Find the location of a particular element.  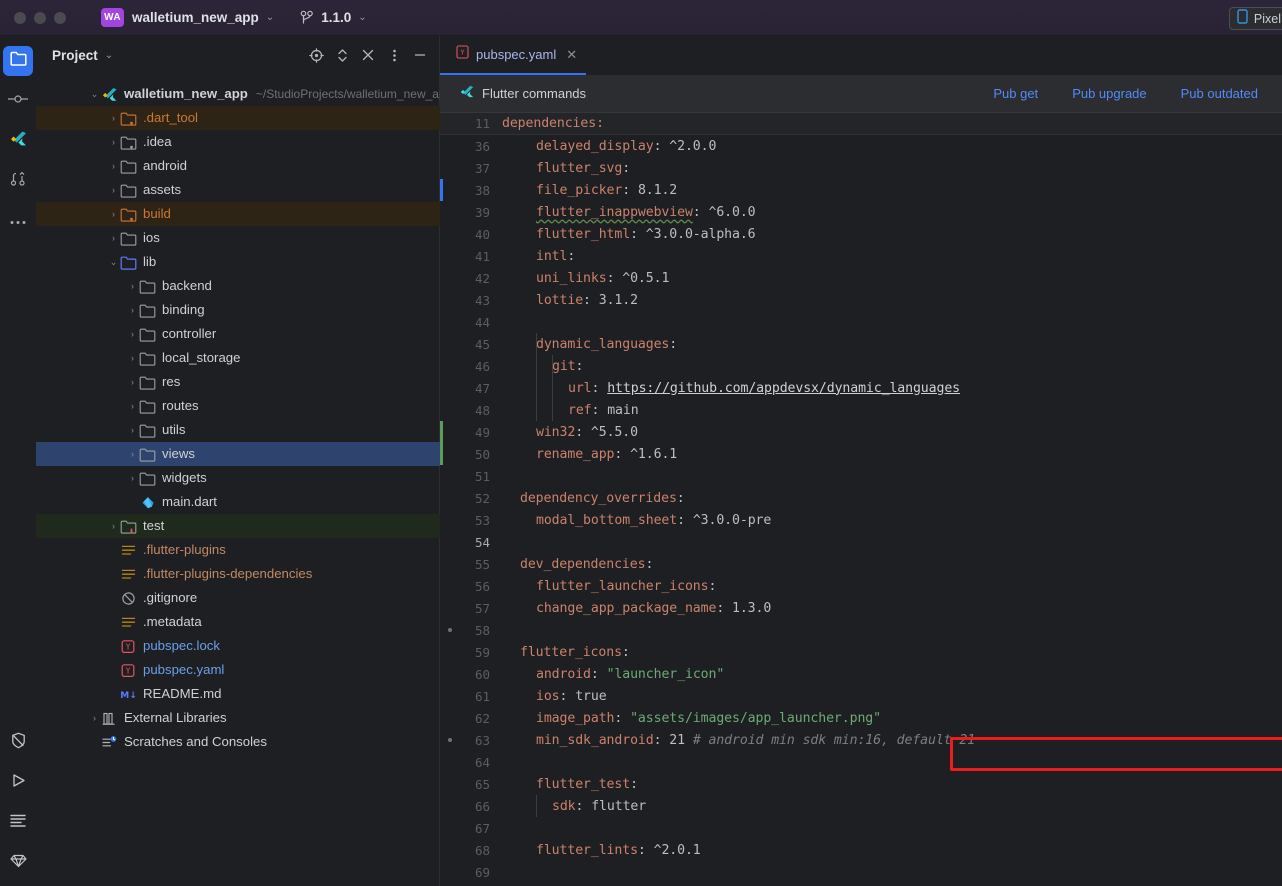

code-line: 54 is located at coordinates (861, 542).